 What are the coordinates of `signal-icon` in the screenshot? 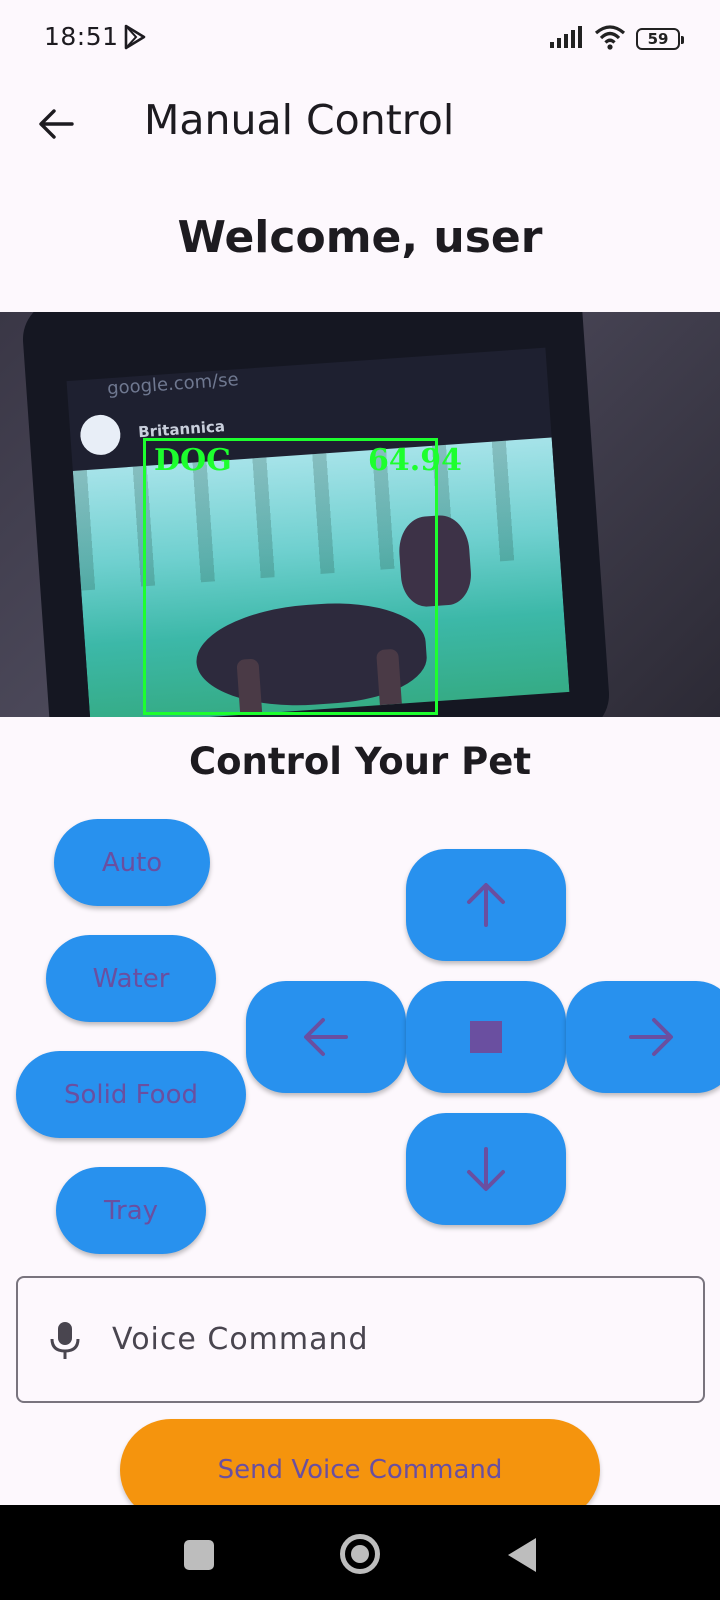 It's located at (567, 39).